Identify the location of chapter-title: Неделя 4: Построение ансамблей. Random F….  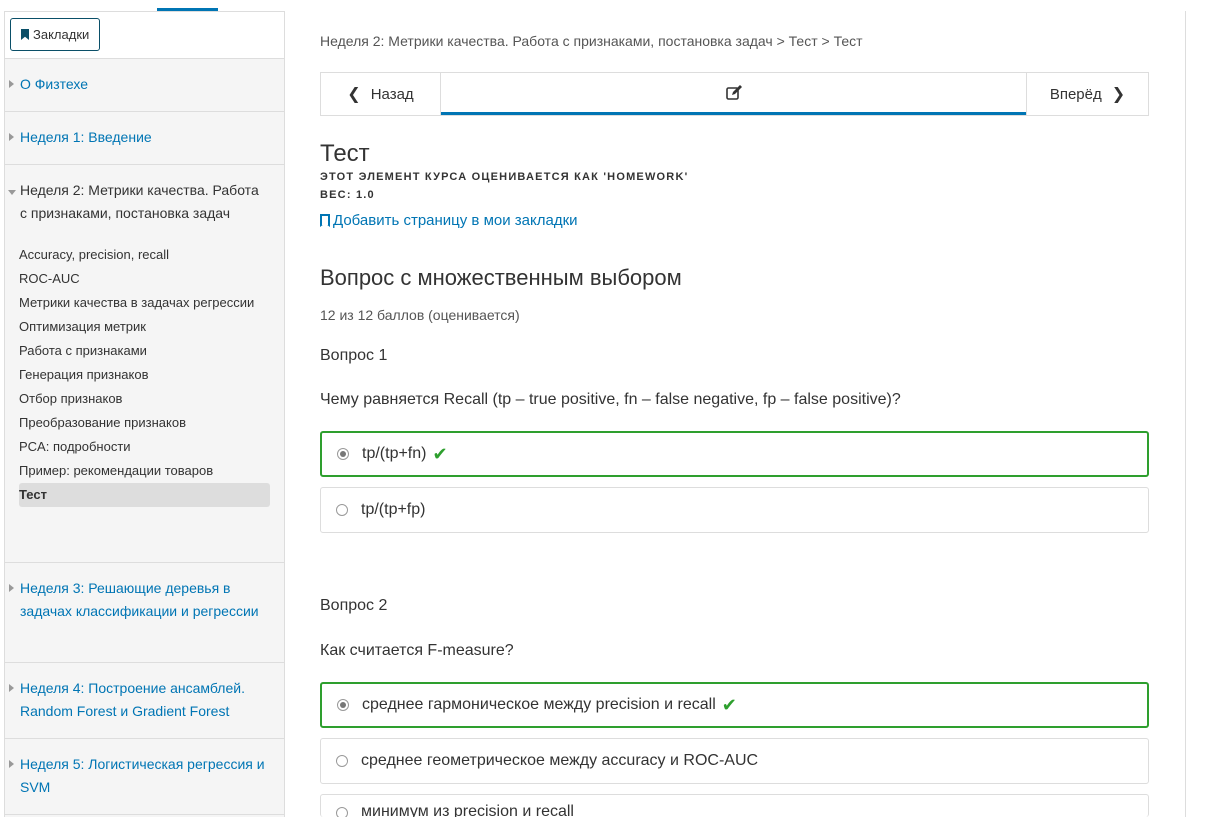
(132, 699).